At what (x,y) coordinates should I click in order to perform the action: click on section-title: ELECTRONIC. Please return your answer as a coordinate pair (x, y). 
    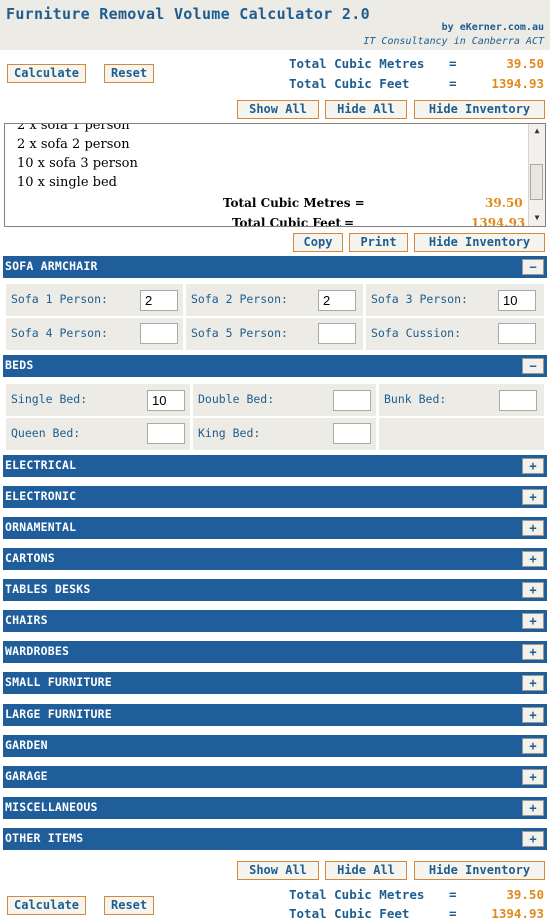
    Looking at the image, I should click on (41, 496).